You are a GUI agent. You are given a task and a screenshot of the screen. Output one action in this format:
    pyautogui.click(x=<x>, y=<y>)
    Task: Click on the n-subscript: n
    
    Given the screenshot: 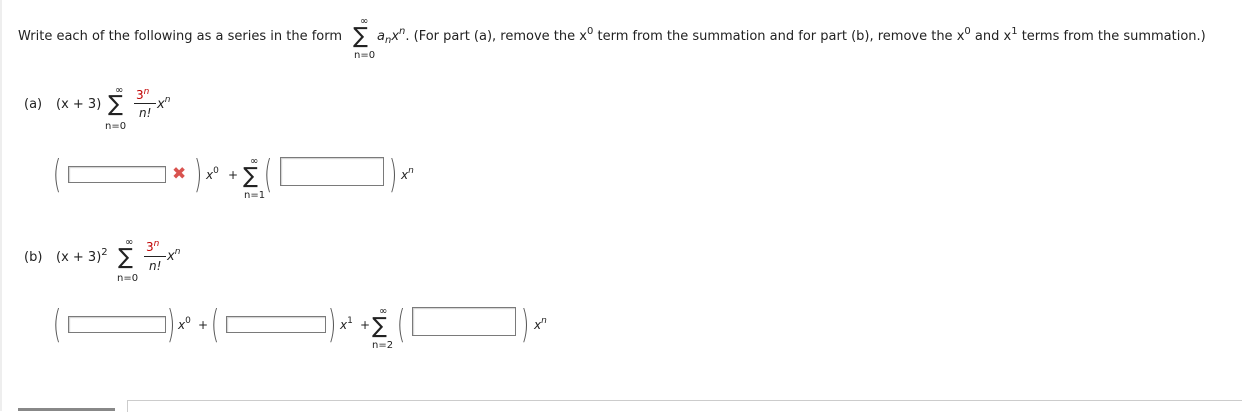 What is the action you would take?
    pyautogui.click(x=388, y=40)
    